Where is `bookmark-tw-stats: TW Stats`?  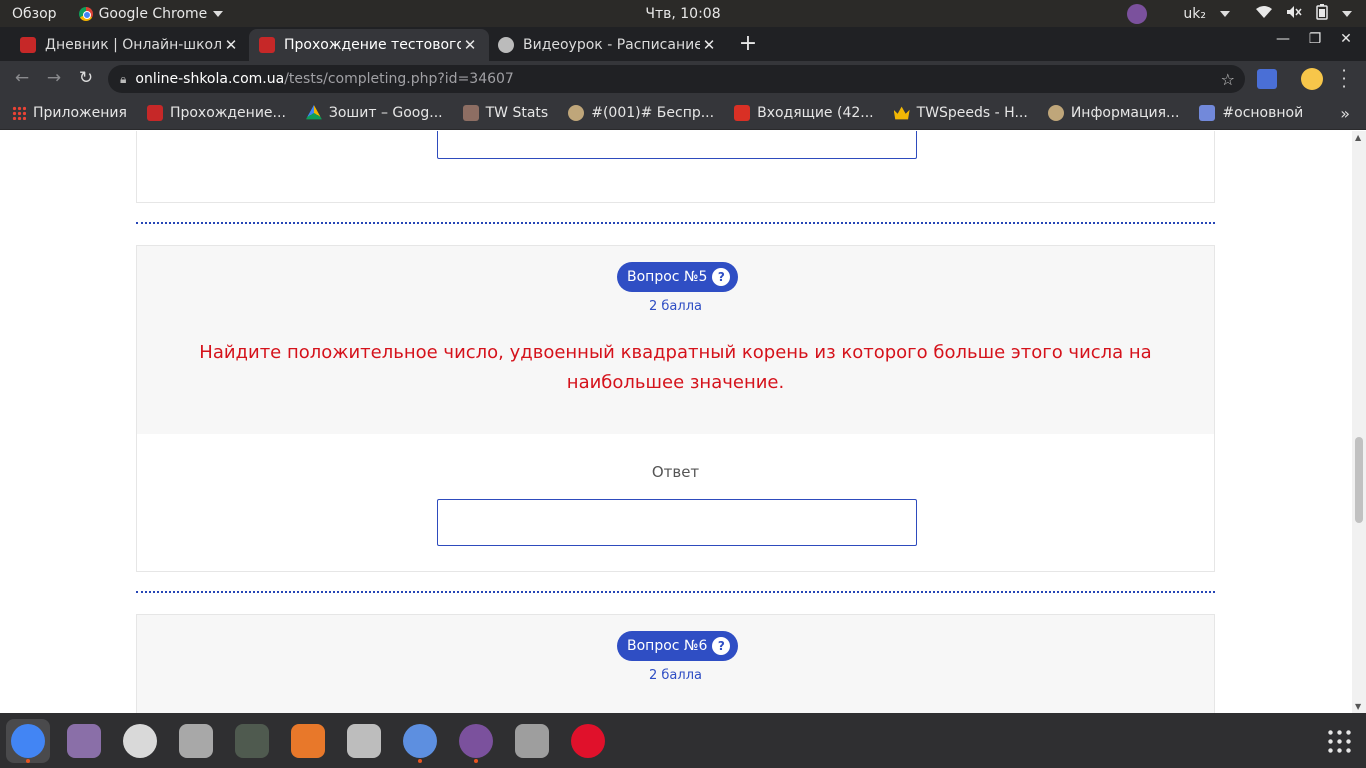 bookmark-tw-stats: TW Stats is located at coordinates (505, 113).